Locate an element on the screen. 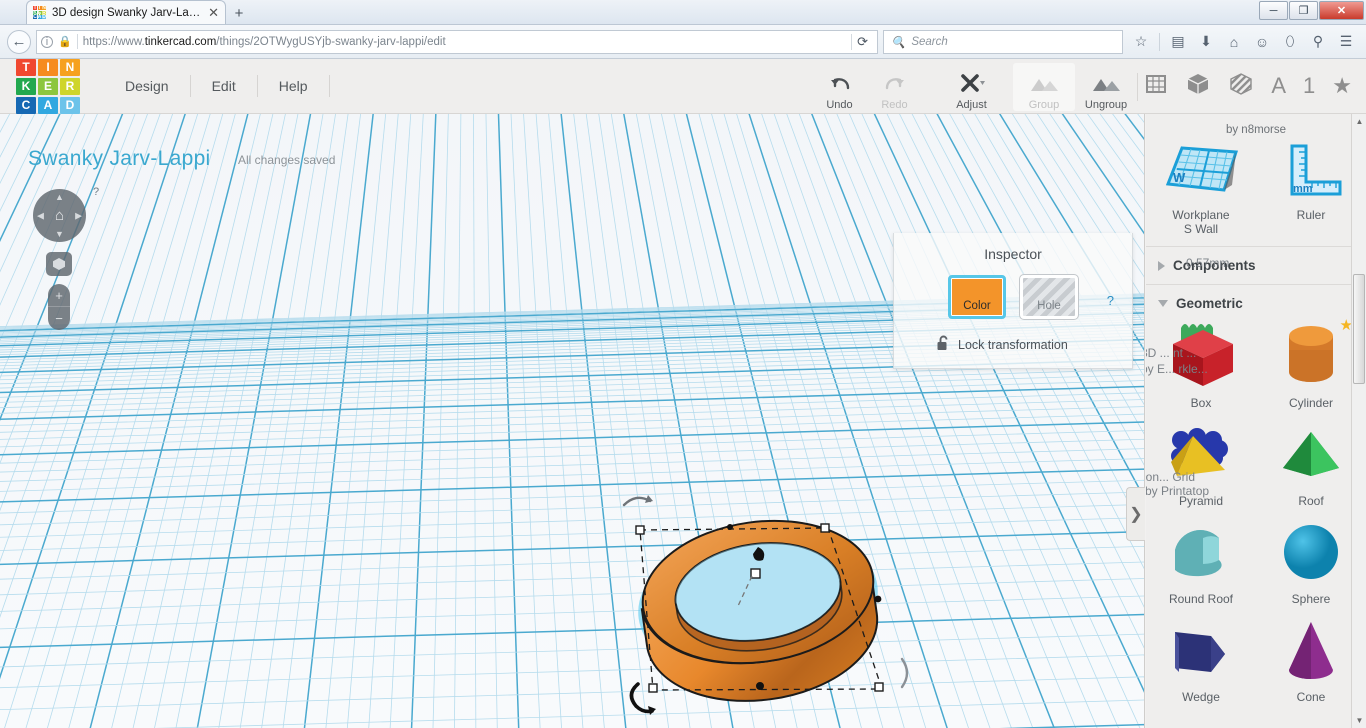 This screenshot has width=1366, height=728. workplane-icon: W is located at coordinates (1202, 169).